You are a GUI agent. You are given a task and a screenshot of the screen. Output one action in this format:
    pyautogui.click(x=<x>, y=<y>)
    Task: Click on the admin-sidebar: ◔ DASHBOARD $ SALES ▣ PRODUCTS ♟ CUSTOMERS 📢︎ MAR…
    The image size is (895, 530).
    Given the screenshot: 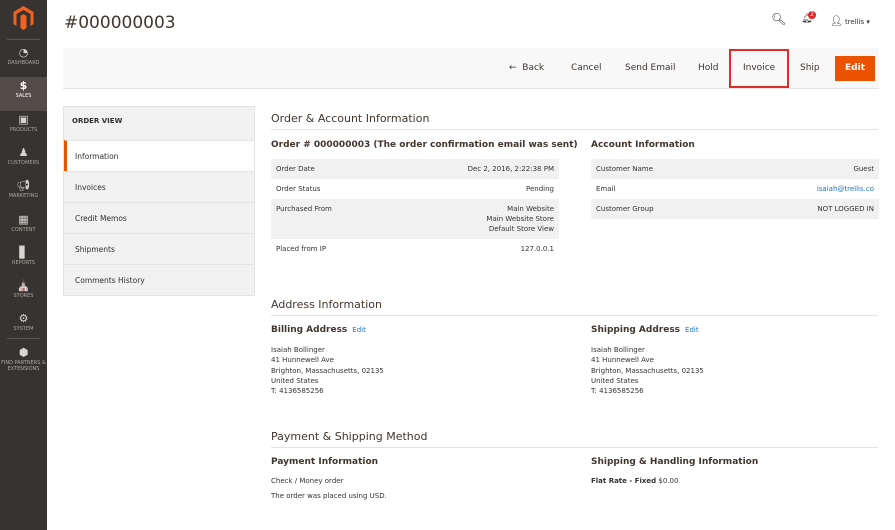 What is the action you would take?
    pyautogui.click(x=23, y=265)
    